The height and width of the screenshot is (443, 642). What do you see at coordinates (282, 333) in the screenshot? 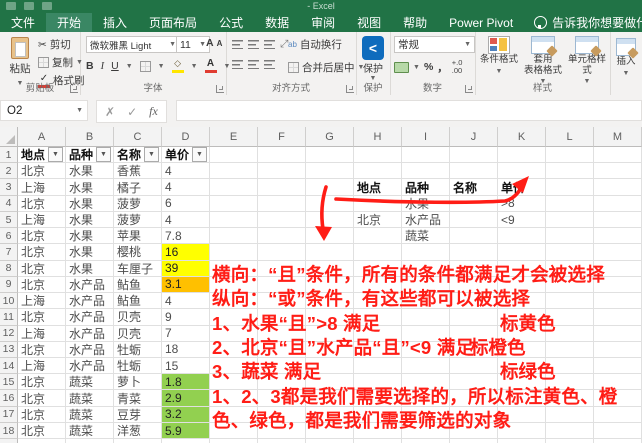
I see `cell-F12` at bounding box center [282, 333].